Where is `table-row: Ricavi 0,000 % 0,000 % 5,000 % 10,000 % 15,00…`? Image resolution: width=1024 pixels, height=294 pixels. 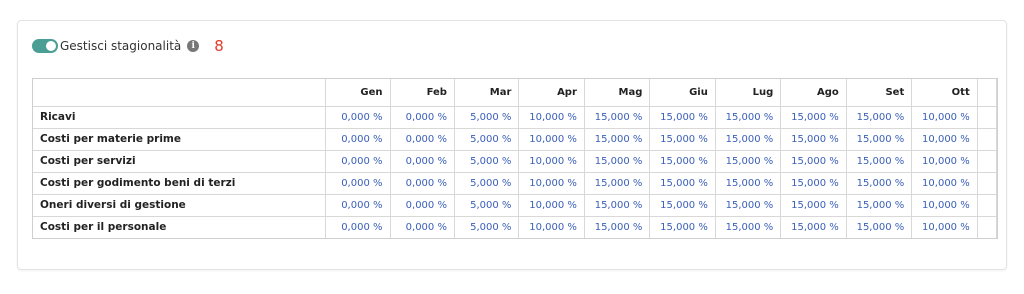
table-row: Ricavi 0,000 % 0,000 % 5,000 % 10,000 % 15,00… is located at coordinates (515, 117).